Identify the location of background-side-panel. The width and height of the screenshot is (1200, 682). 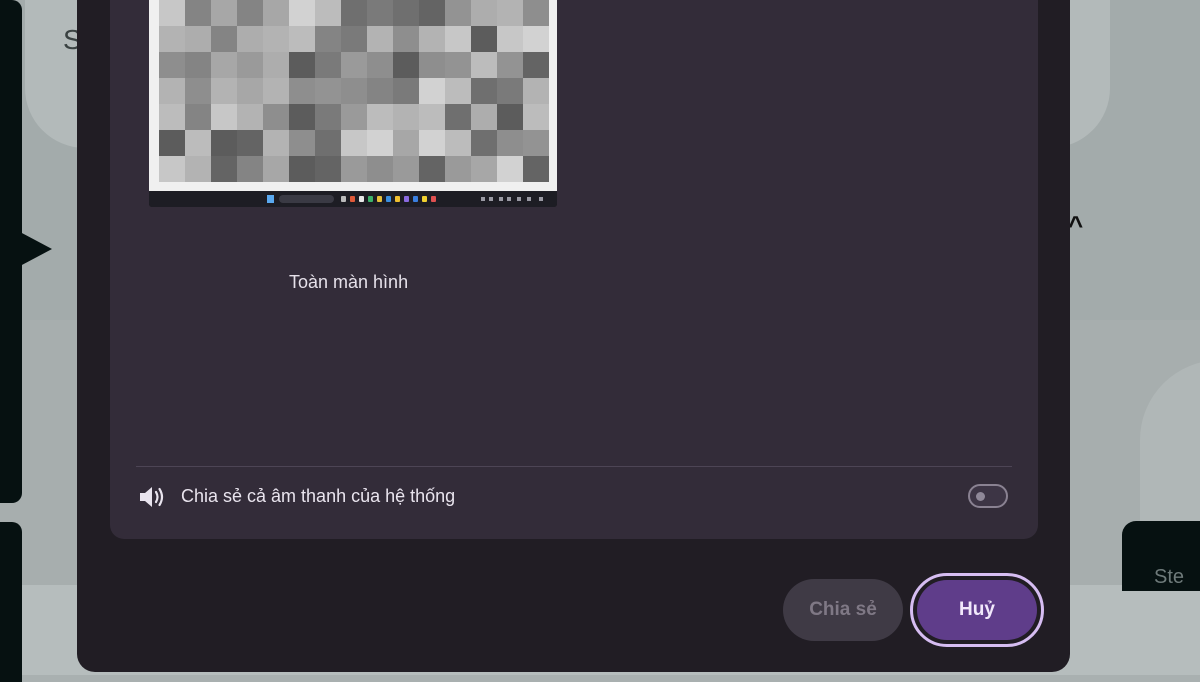
(11, 251).